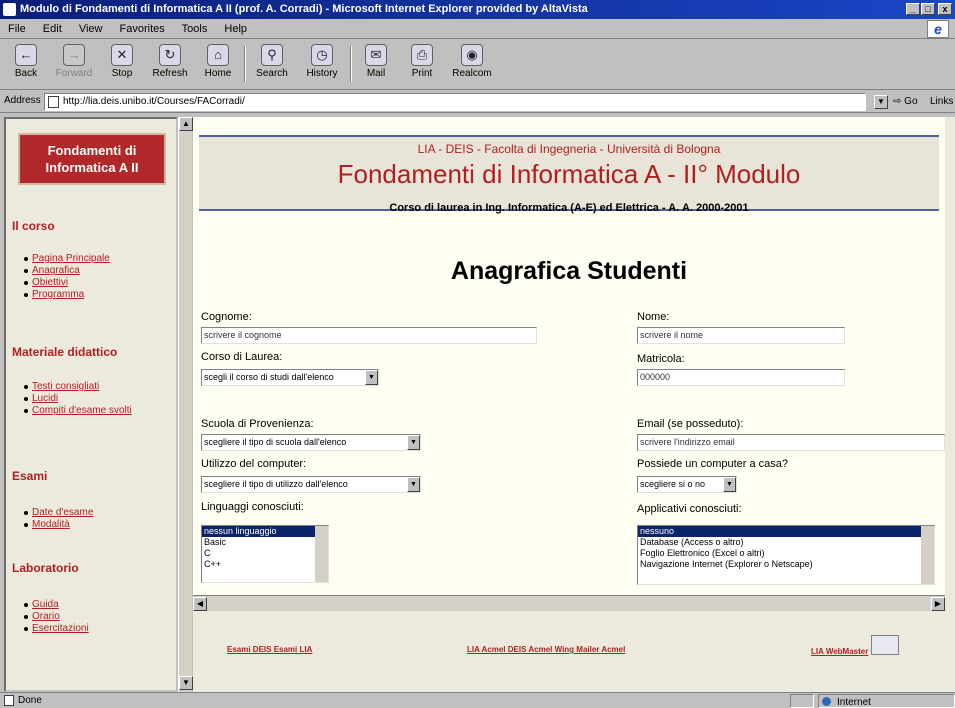 Image resolution: width=955 pixels, height=708 pixels. I want to click on sidebar-heading-materiale: Materiale didattico, so click(65, 352).